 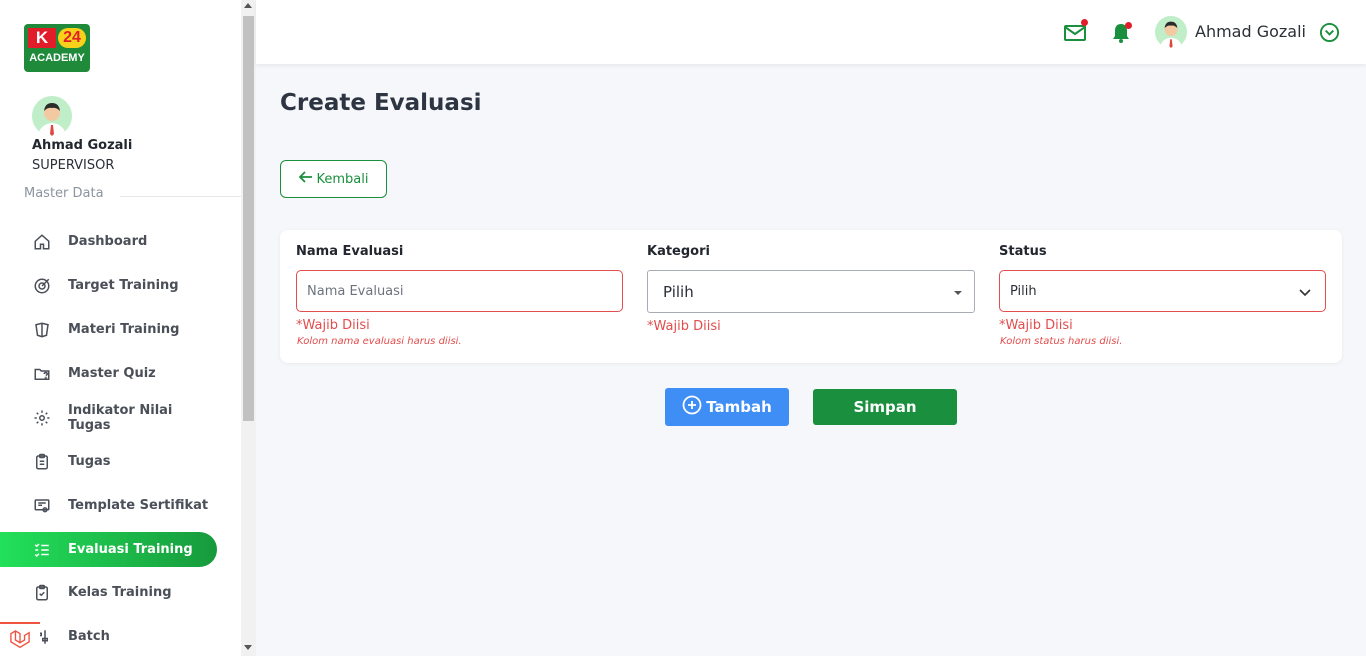 I want to click on sidebar-item-label: Template Sertifikat, so click(x=138, y=505).